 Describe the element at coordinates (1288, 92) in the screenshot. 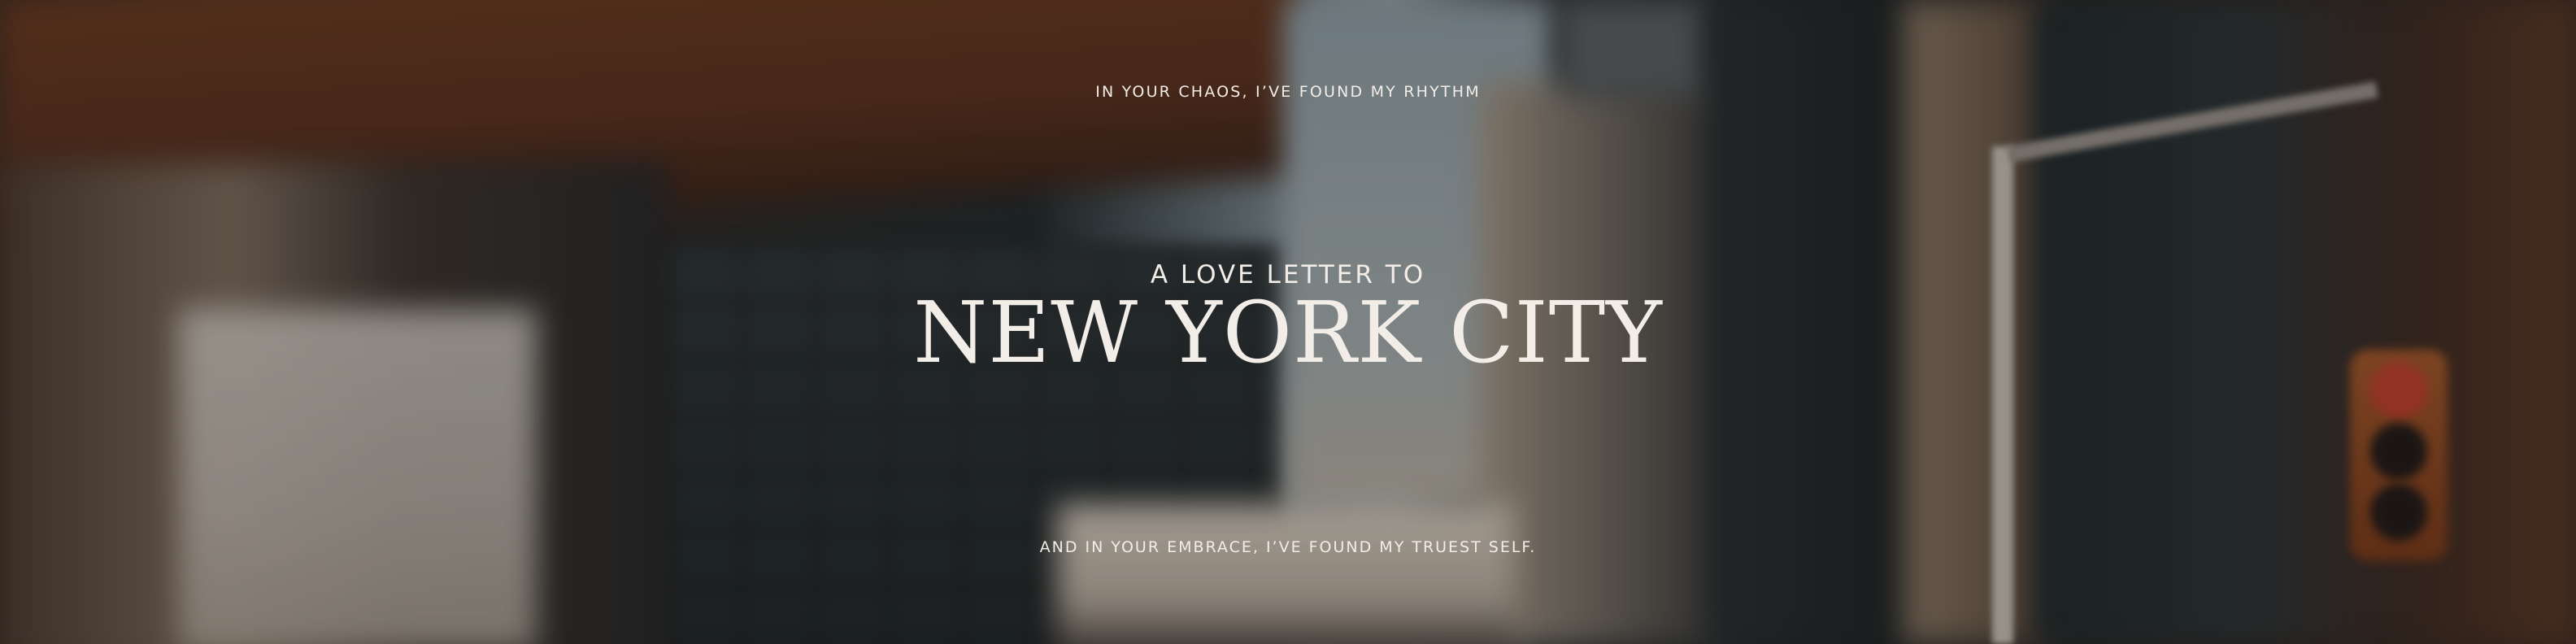

I see `top-tagline: IN YOUR CHAOS, I’VE FOUND MY RHYTHM` at that location.